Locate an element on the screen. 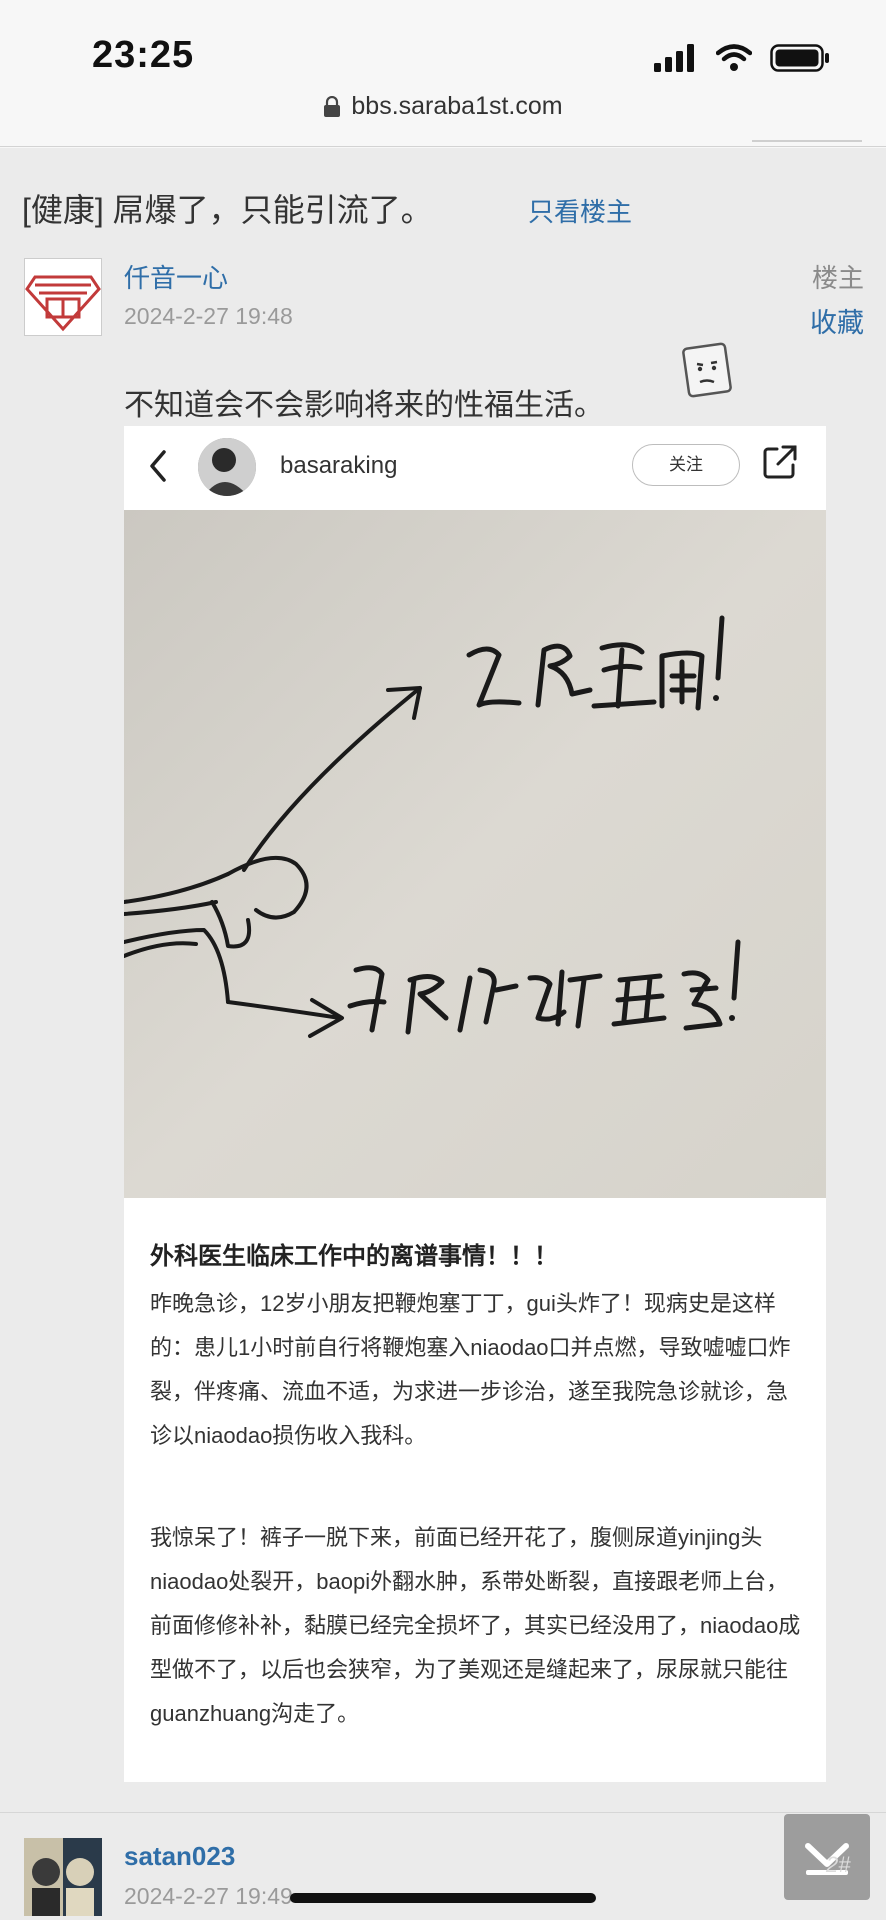 The image size is (886, 1920). cellular-signal-icon is located at coordinates (674, 58).